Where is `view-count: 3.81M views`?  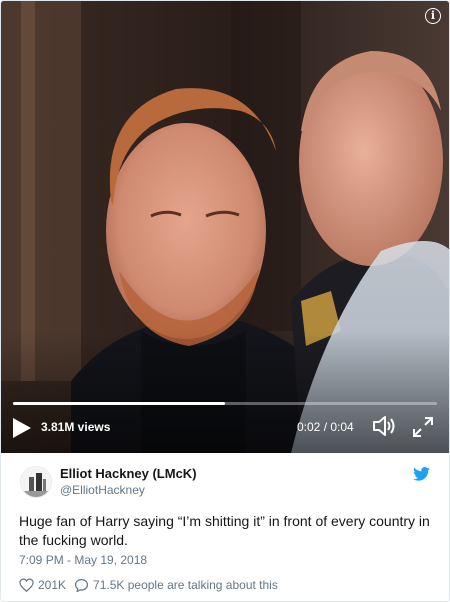
view-count: 3.81M views is located at coordinates (76, 427).